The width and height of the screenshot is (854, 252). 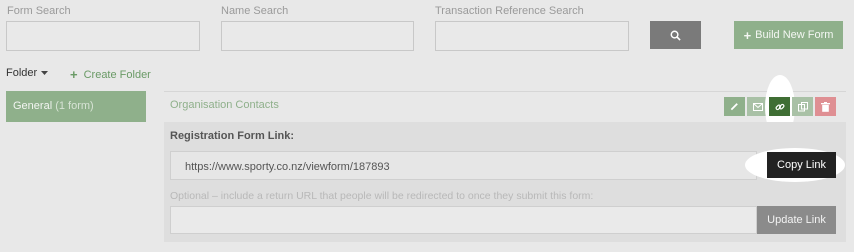 I want to click on duplicate-button, so click(x=802, y=106).